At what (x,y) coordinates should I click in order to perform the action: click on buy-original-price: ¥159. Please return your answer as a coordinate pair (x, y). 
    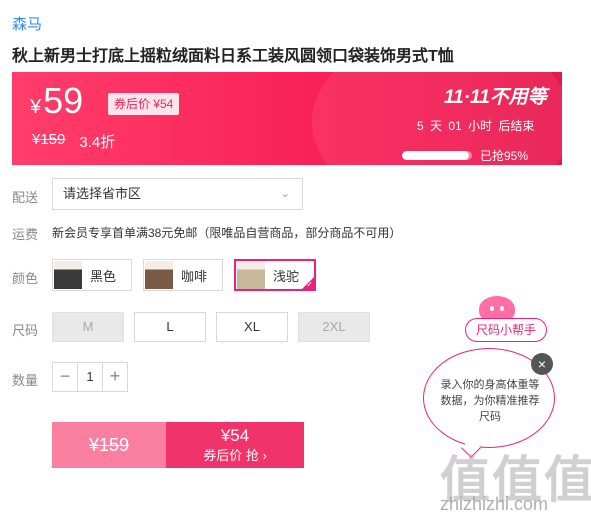
    Looking at the image, I should click on (109, 445).